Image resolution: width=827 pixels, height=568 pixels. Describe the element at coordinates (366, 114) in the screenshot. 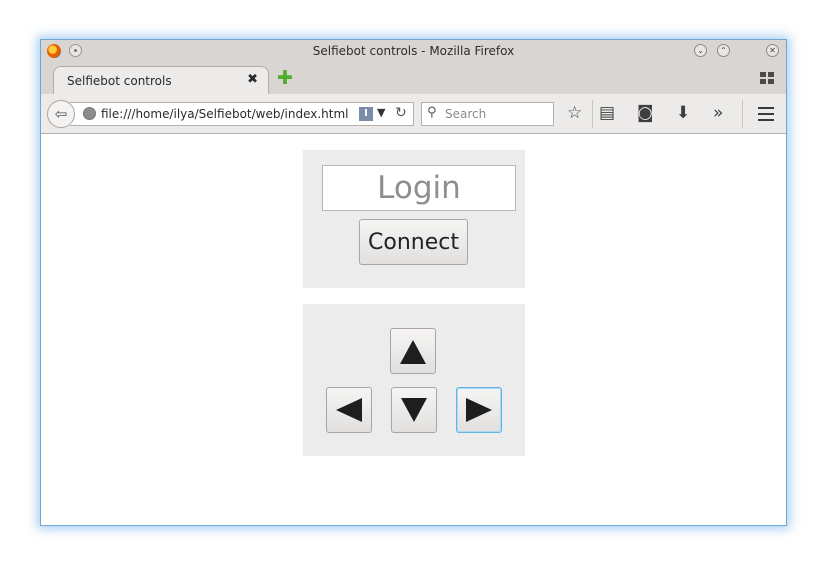

I see `reader-view-icon: I` at that location.